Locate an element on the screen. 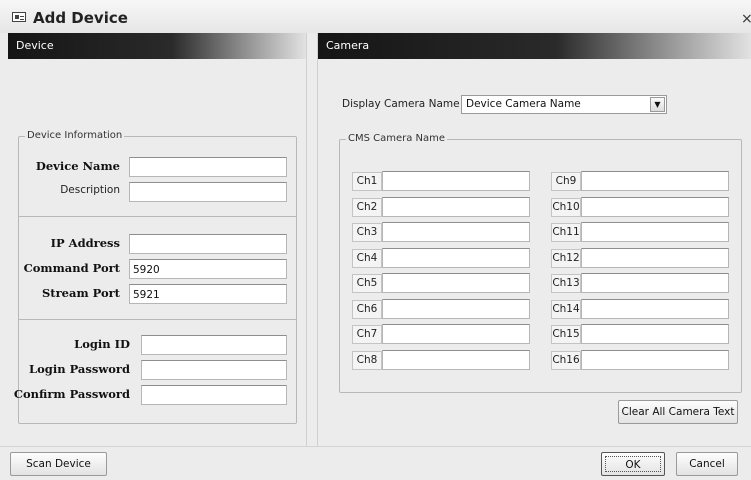 The height and width of the screenshot is (480, 751). login-password-label: Login Password is located at coordinates (79, 369).